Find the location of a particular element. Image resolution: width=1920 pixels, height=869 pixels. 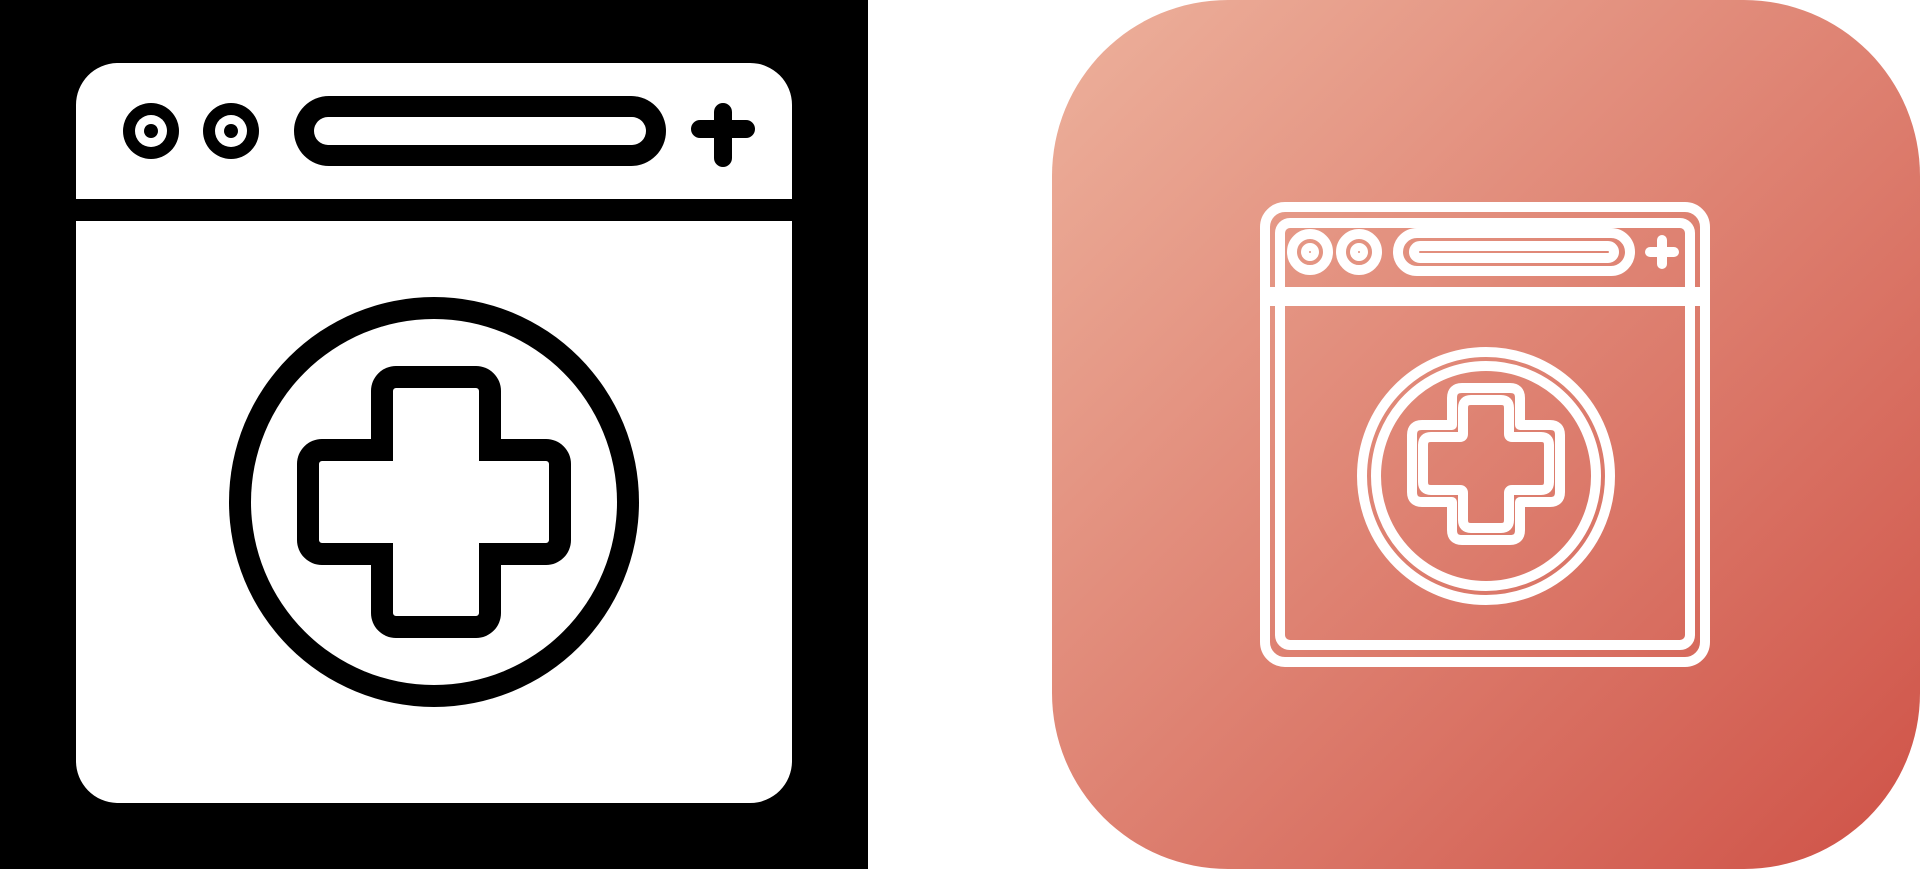

medical-cross-icon is located at coordinates (434, 502).